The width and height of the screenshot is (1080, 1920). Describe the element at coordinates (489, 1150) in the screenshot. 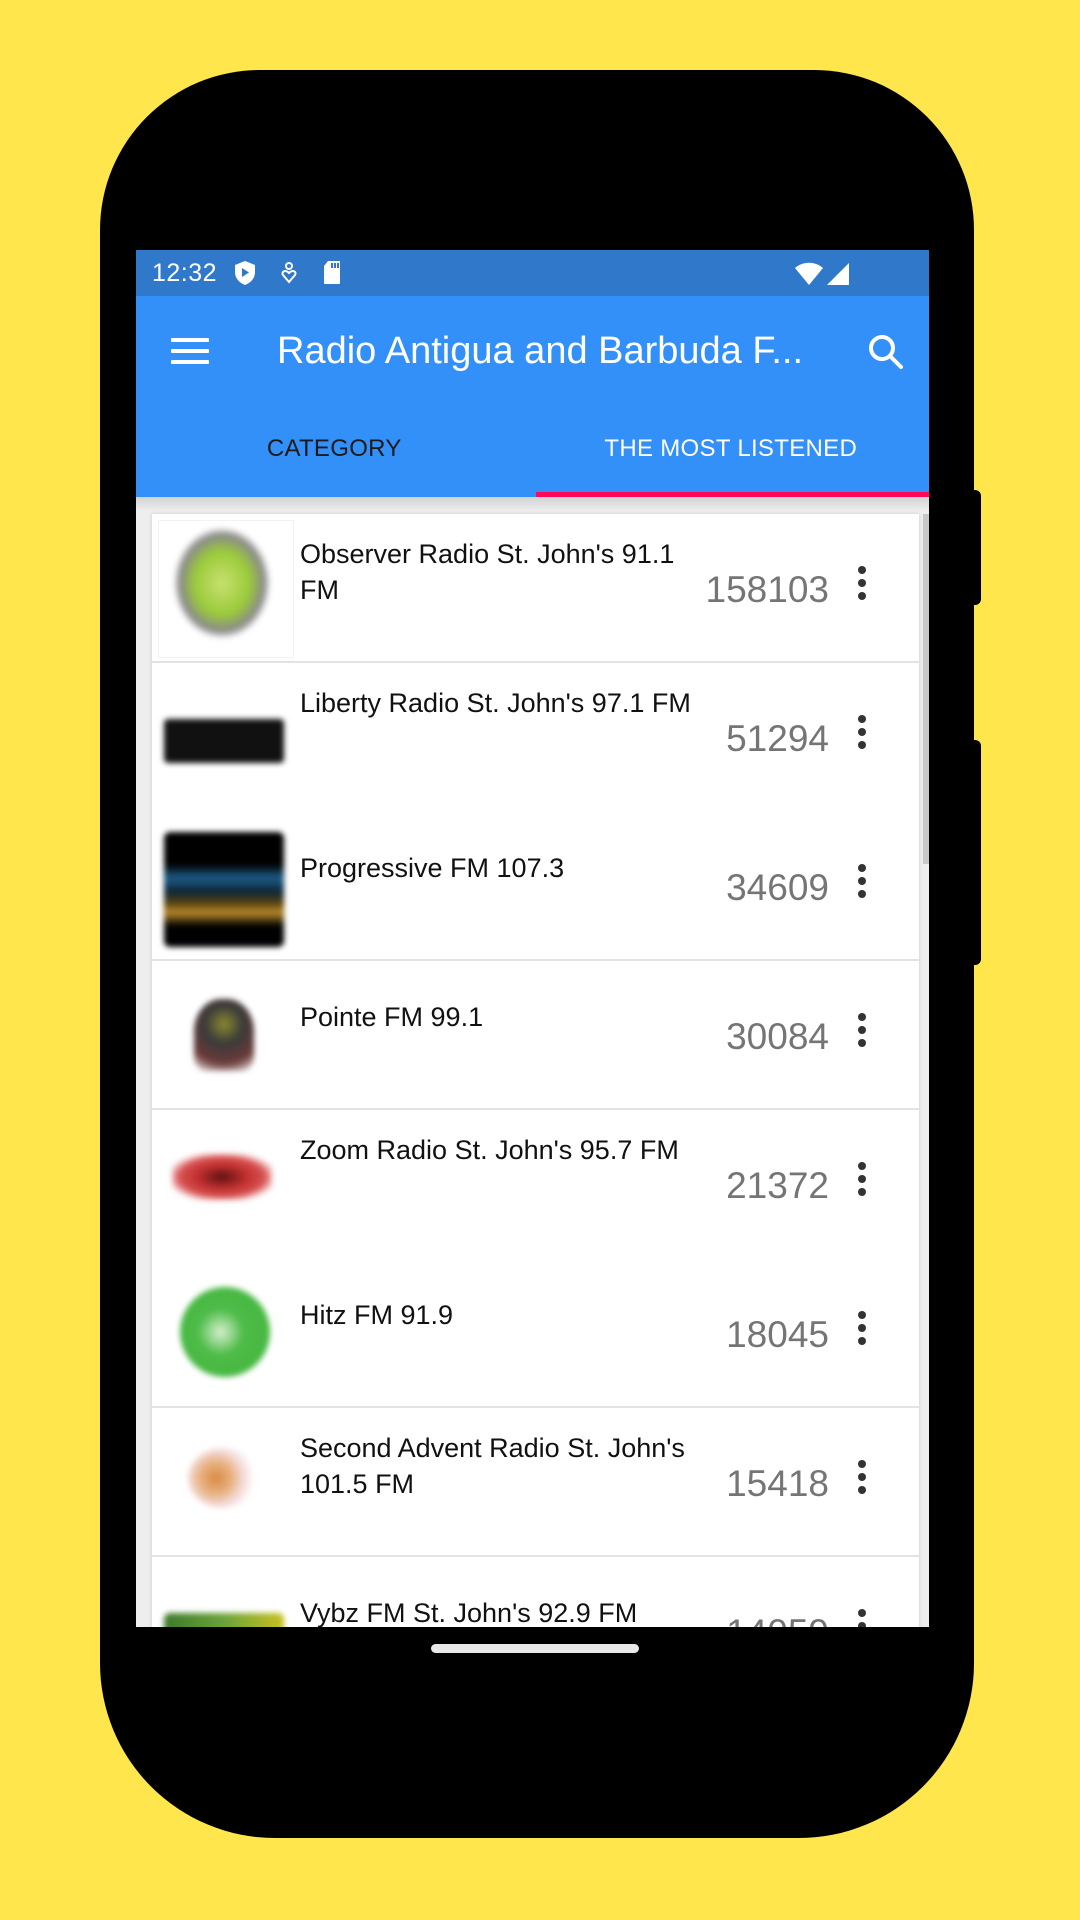

I see `station-name: Zoom Radio St. John's 95.7 FM` at that location.